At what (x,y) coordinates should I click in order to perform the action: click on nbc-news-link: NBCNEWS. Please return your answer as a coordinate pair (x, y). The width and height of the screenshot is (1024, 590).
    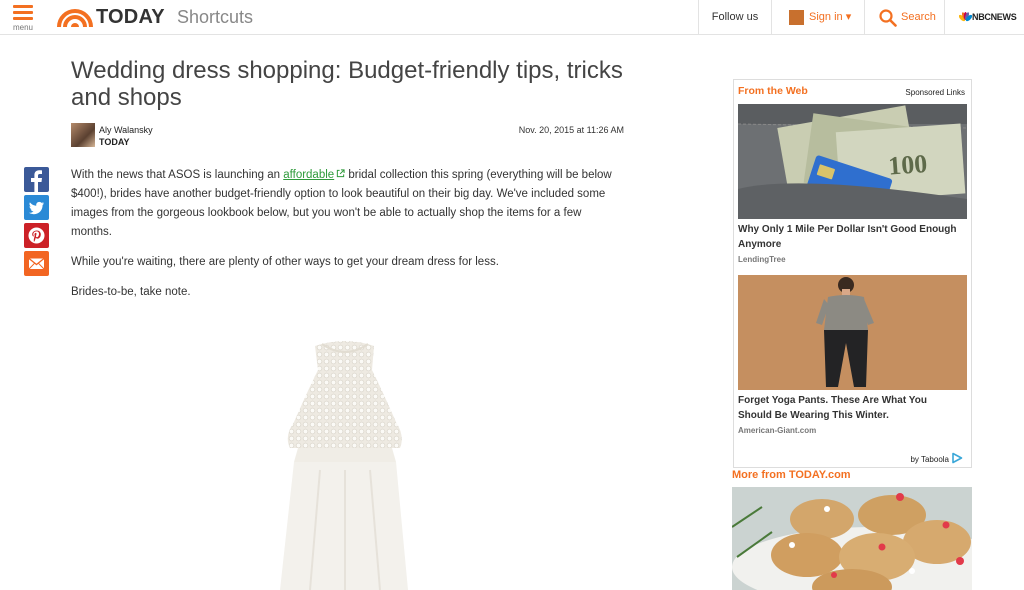
    Looking at the image, I should click on (984, 17).